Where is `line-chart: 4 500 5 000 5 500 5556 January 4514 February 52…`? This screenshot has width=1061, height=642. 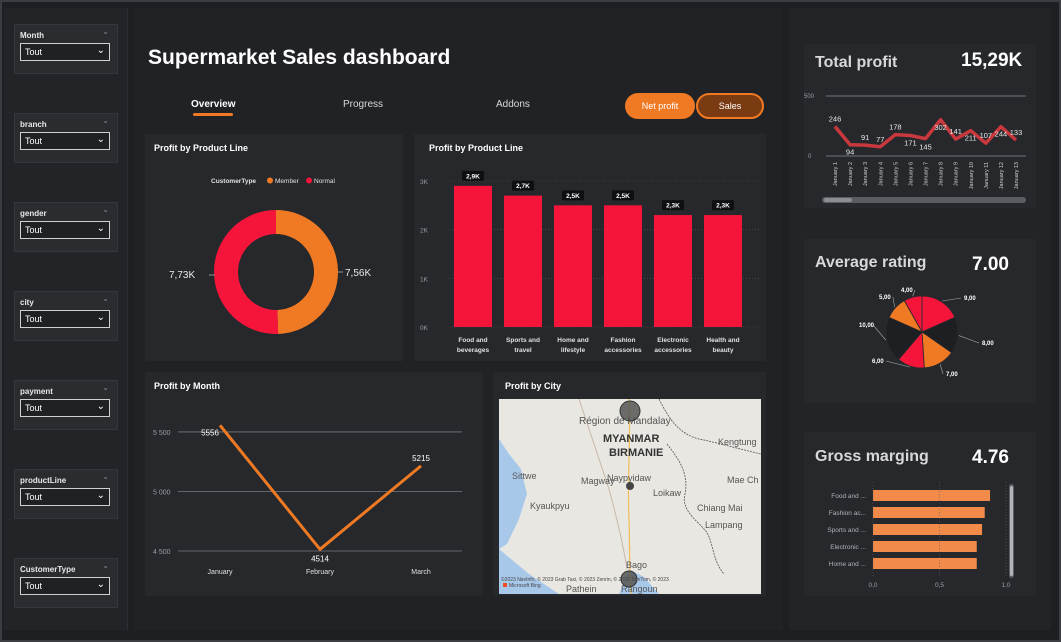
line-chart: 4 500 5 000 5 500 5556 January 4514 February 52… is located at coordinates (307, 500).